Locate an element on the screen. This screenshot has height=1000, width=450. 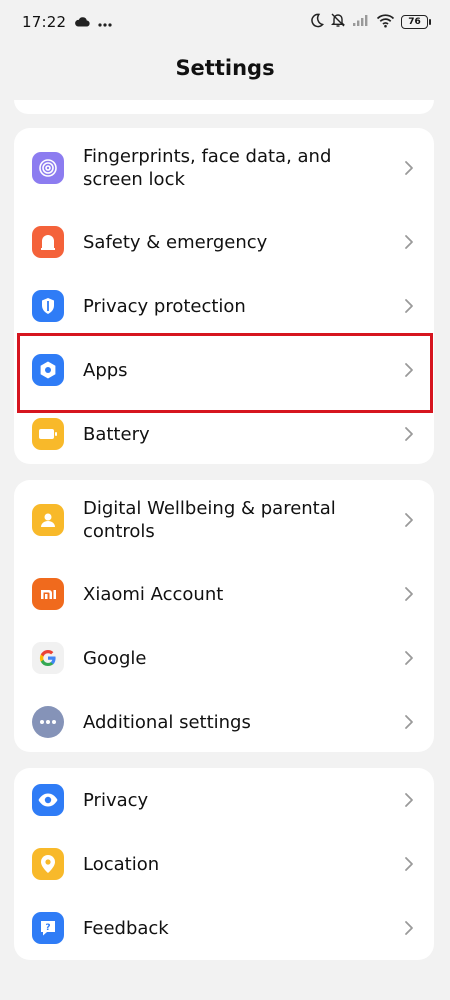
settings-item-safety-emergency: Safety & emergency is located at coordinates (224, 242).